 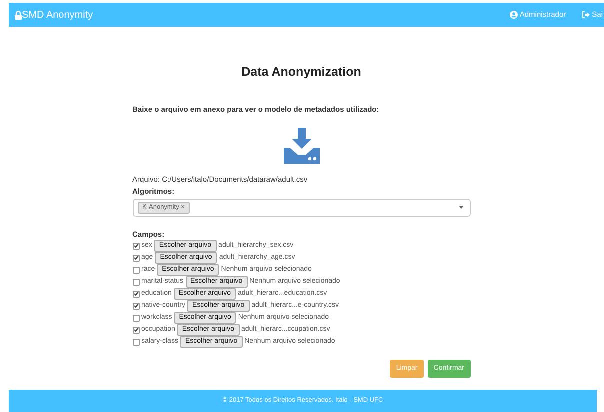 I want to click on lock-icon, so click(x=18, y=15).